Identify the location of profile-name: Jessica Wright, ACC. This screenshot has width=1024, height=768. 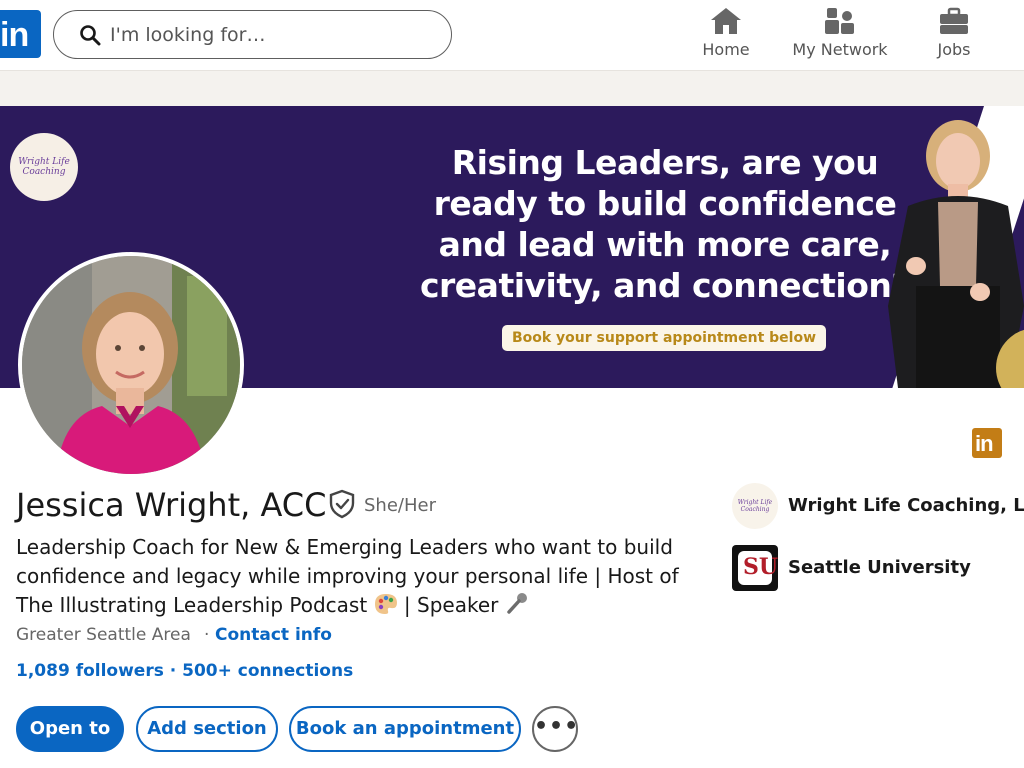
(171, 505).